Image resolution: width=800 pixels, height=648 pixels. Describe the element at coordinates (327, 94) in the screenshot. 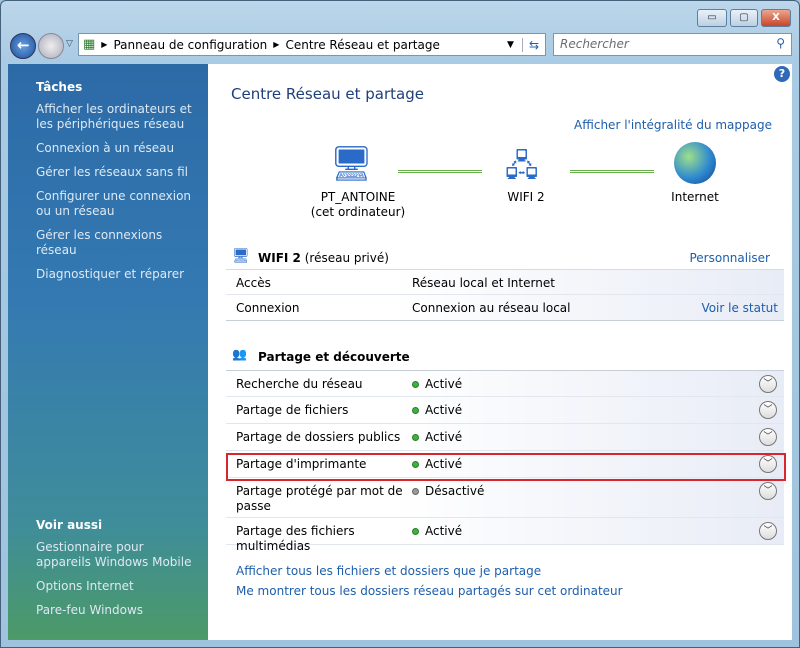

I see `page-title: Centre Réseau et partage` at that location.